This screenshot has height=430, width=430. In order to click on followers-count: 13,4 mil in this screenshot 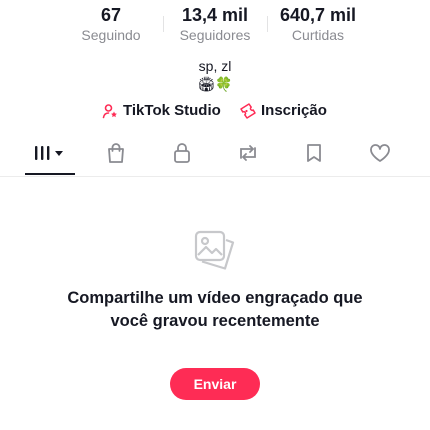, I will do `click(215, 15)`.